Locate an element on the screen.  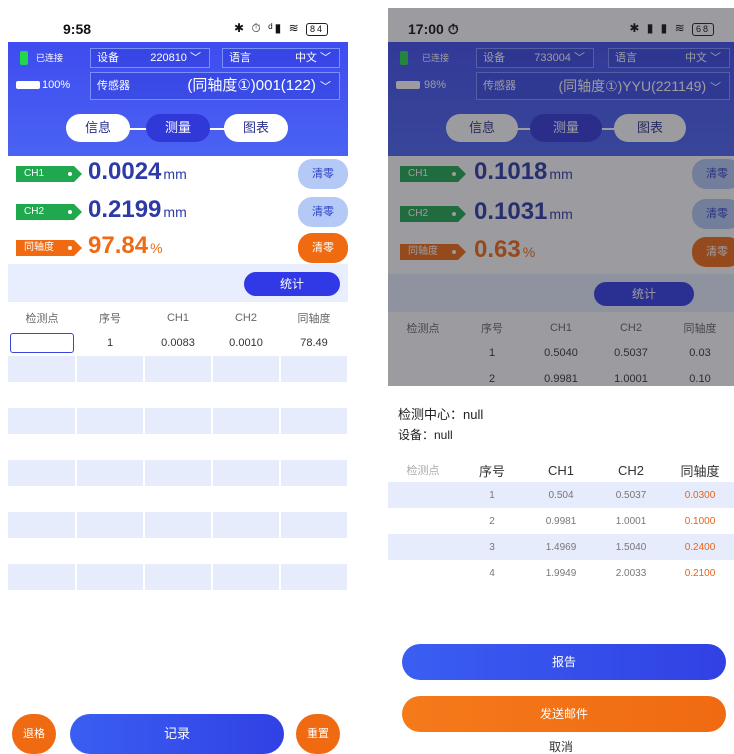
ch2-cell: 1.0001 is located at coordinates (631, 521).